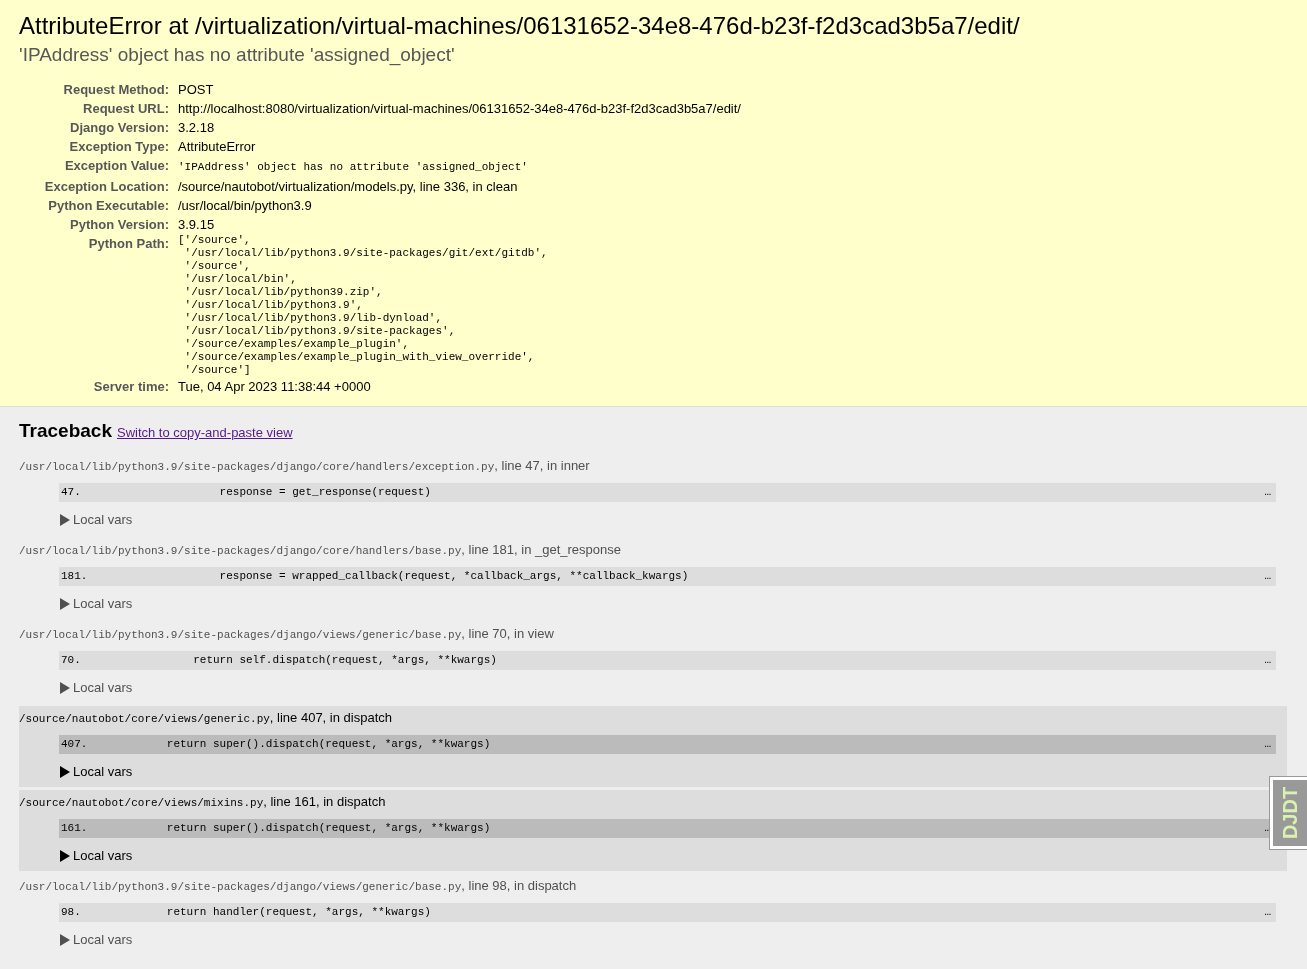  What do you see at coordinates (98, 108) in the screenshot?
I see `meta-label: Request URL:` at bounding box center [98, 108].